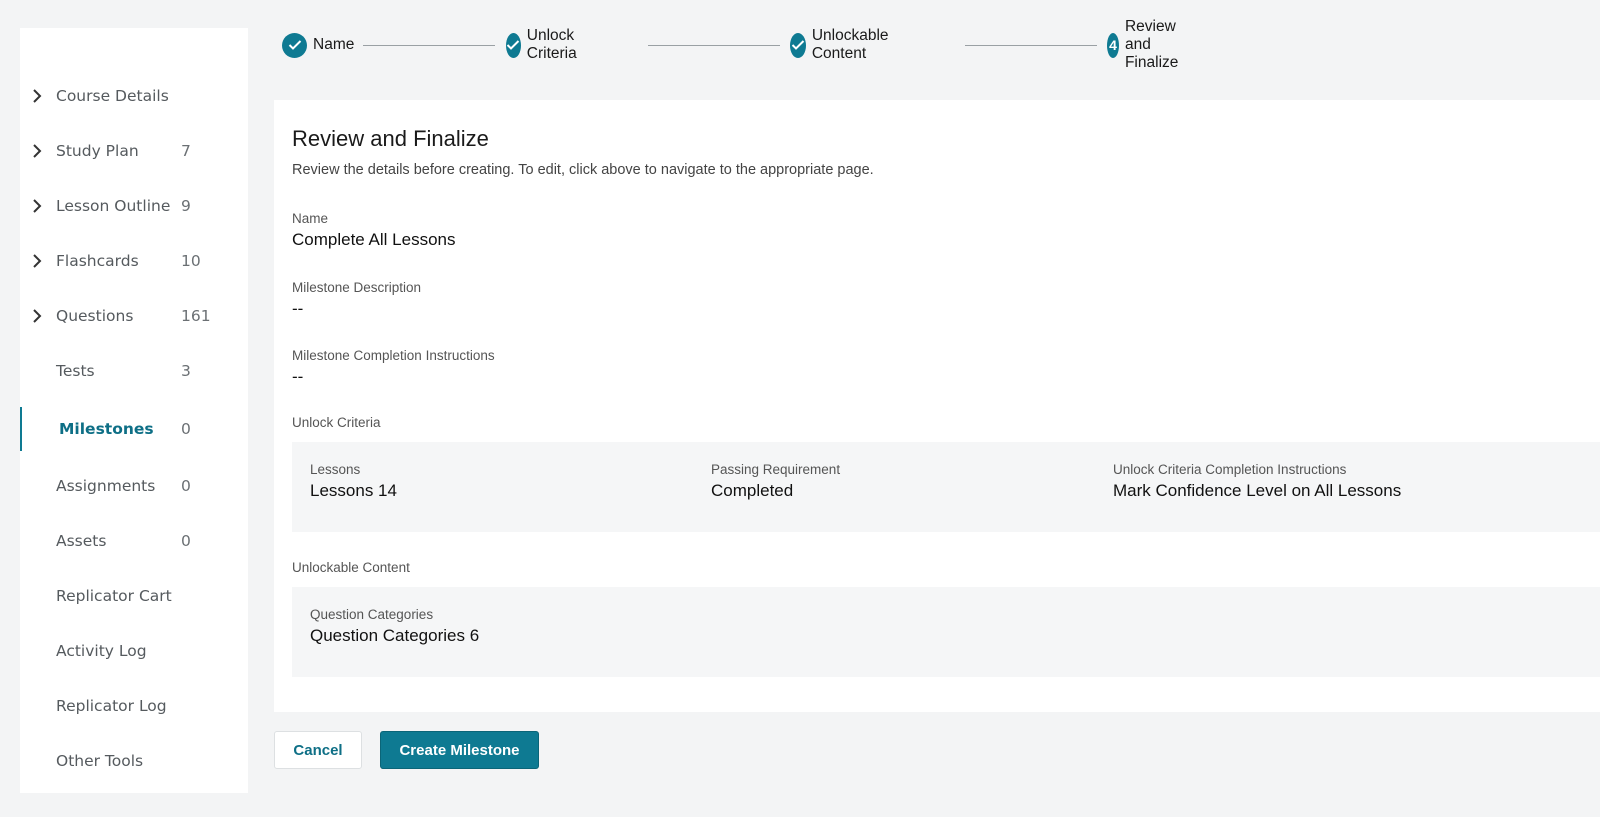  What do you see at coordinates (75, 371) in the screenshot?
I see `sidebar-item-label: Tests` at bounding box center [75, 371].